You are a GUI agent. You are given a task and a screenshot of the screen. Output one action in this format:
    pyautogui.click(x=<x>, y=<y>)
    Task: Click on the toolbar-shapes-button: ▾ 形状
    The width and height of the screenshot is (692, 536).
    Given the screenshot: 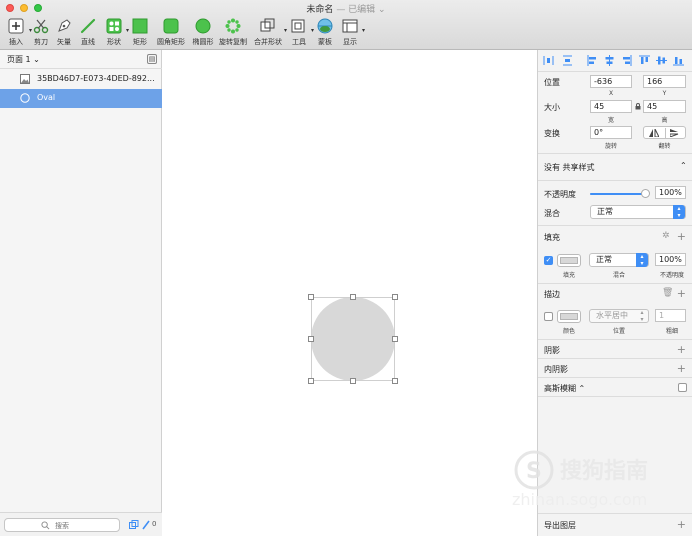 What is the action you would take?
    pyautogui.click(x=116, y=32)
    